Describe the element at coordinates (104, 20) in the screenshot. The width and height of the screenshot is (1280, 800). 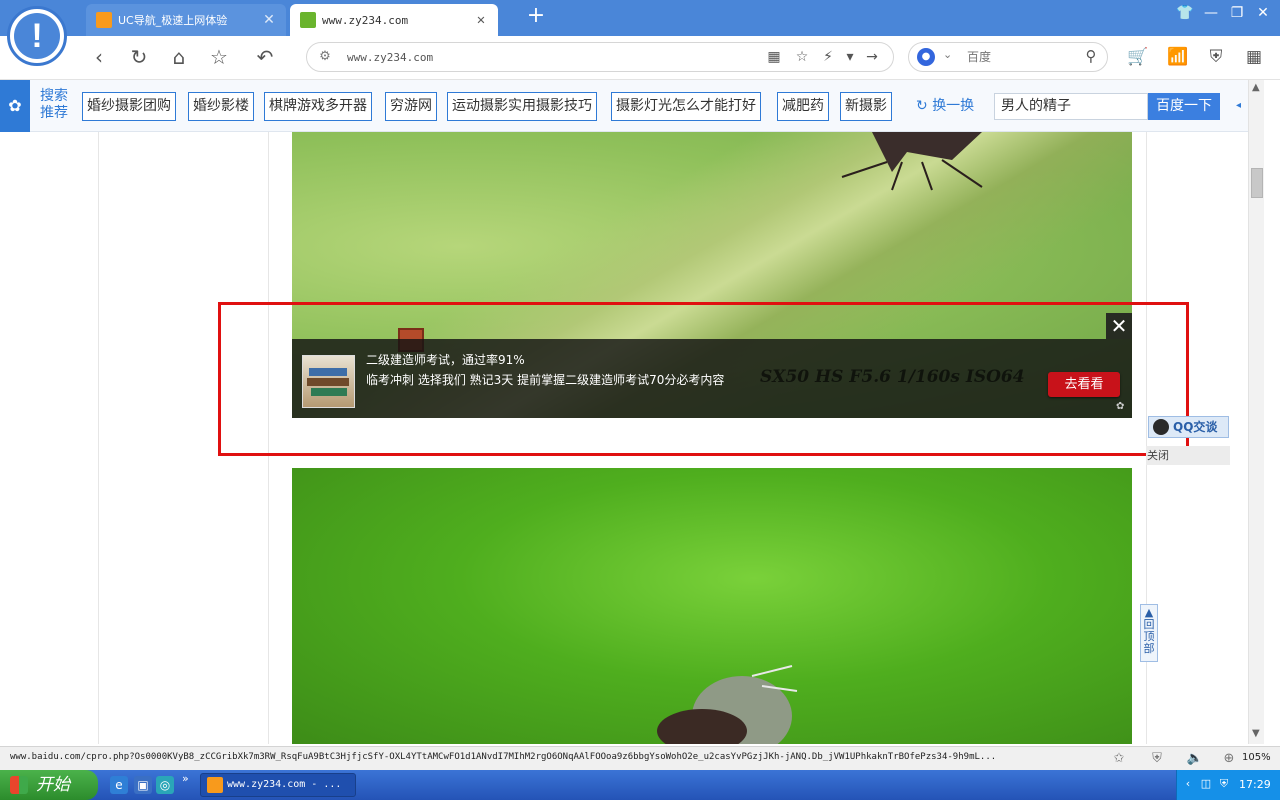
I see `uc-favicon-icon` at that location.